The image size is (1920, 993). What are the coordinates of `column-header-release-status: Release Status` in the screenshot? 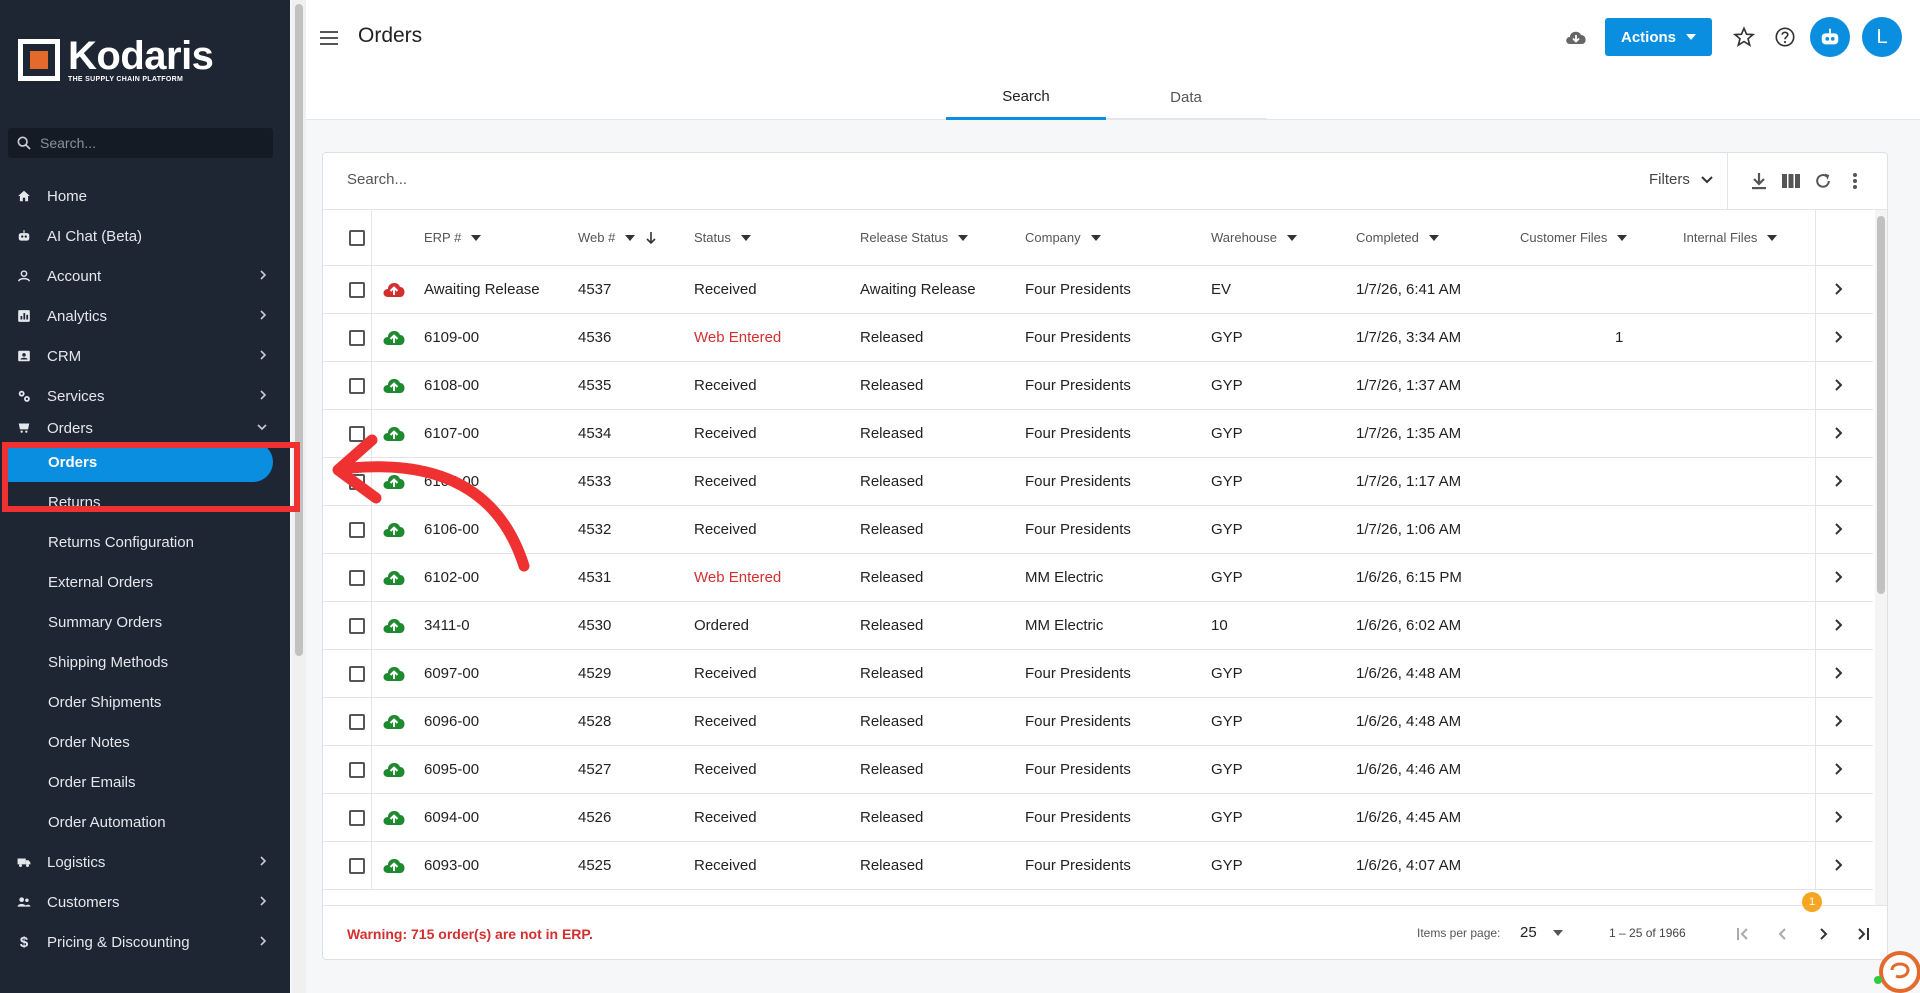 It's located at (914, 237).